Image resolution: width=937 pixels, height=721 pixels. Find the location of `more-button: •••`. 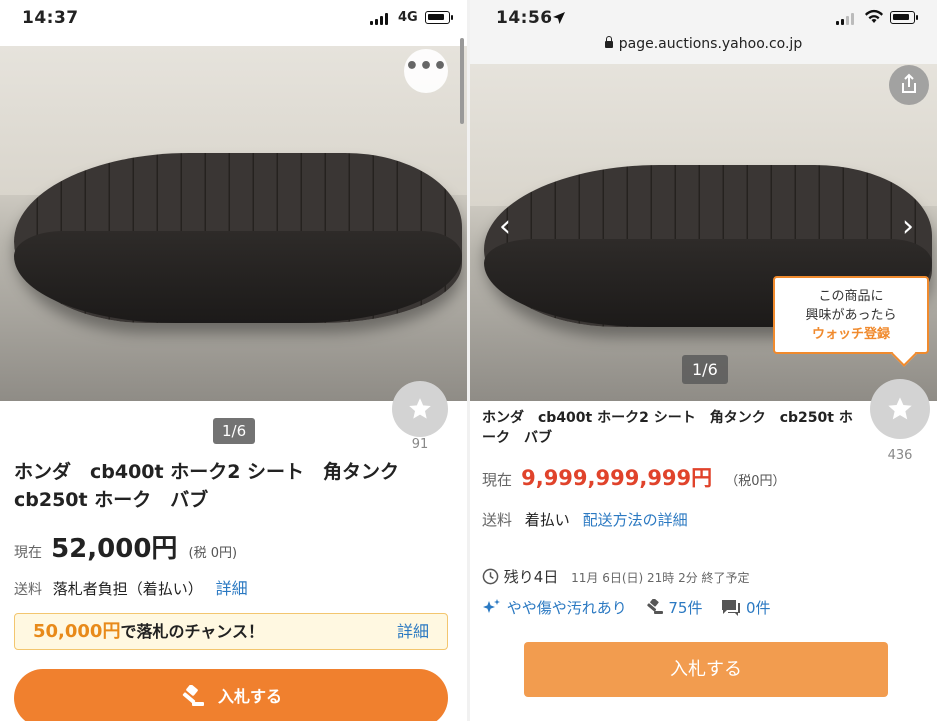

more-button: ••• is located at coordinates (426, 71).